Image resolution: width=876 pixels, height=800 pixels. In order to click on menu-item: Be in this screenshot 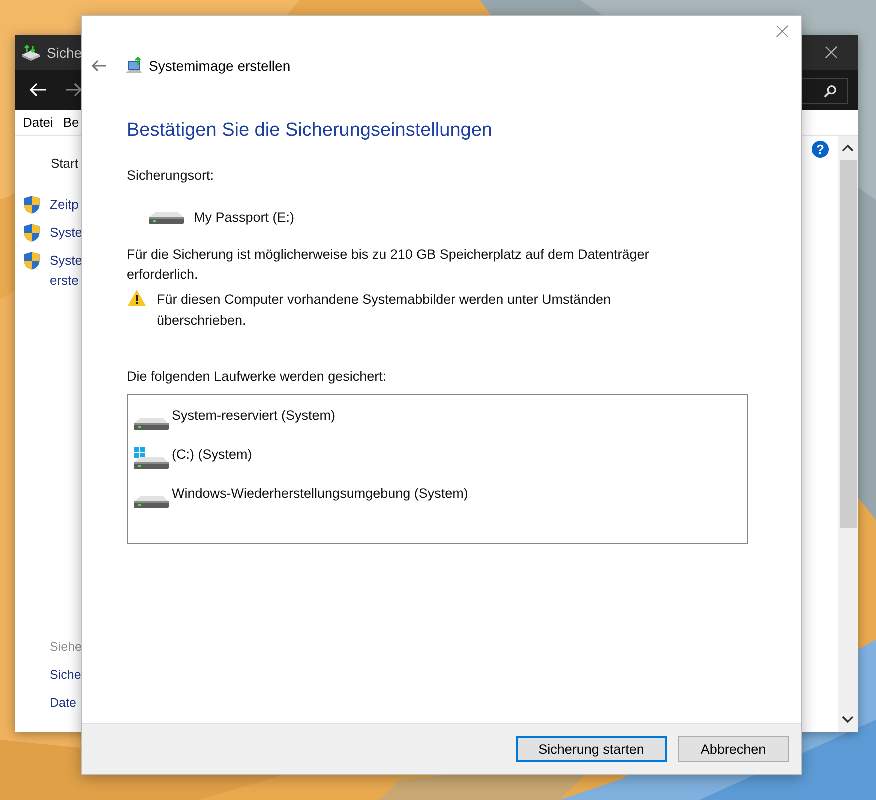, I will do `click(71, 122)`.